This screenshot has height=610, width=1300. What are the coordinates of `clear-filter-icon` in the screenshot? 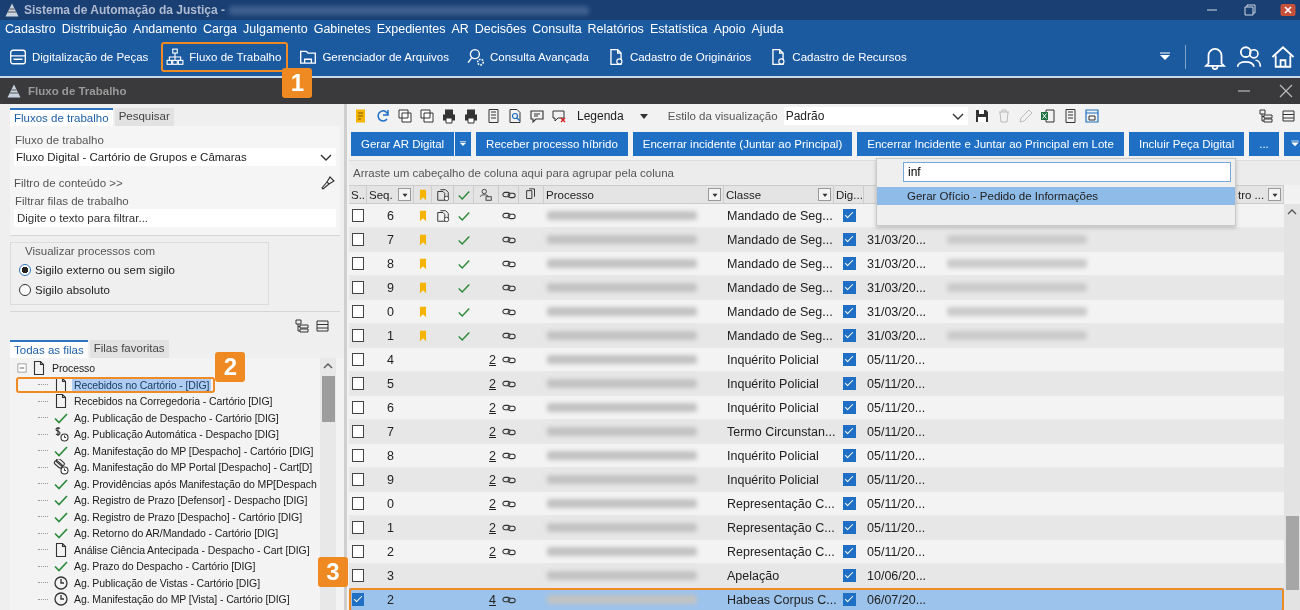 It's located at (328, 183).